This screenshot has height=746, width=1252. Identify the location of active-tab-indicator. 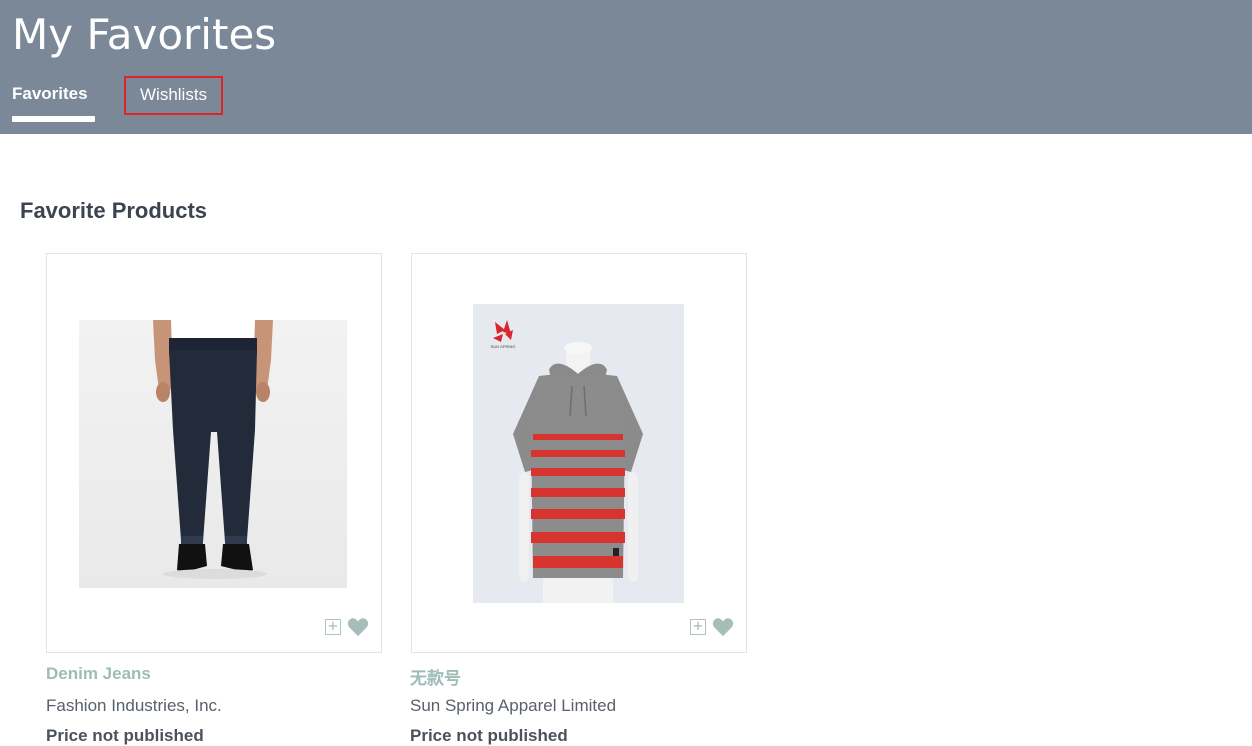
(53, 119).